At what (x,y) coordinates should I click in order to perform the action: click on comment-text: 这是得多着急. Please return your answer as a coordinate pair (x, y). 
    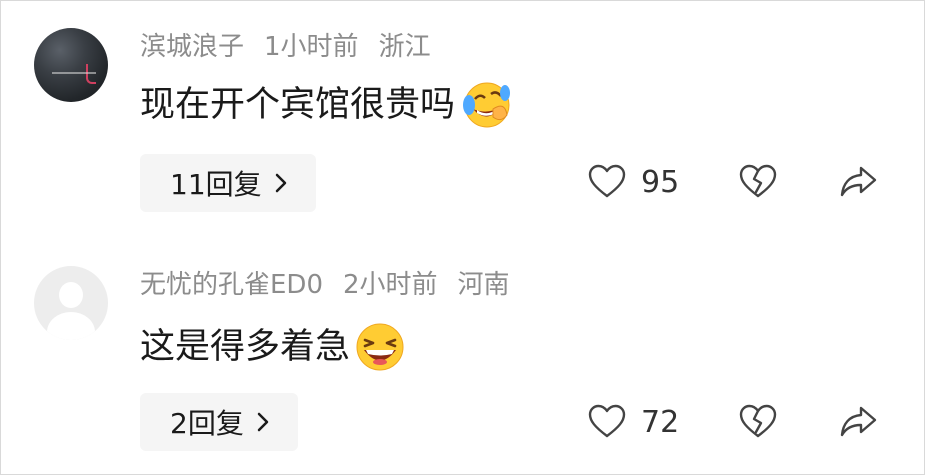
    Looking at the image, I should click on (273, 347).